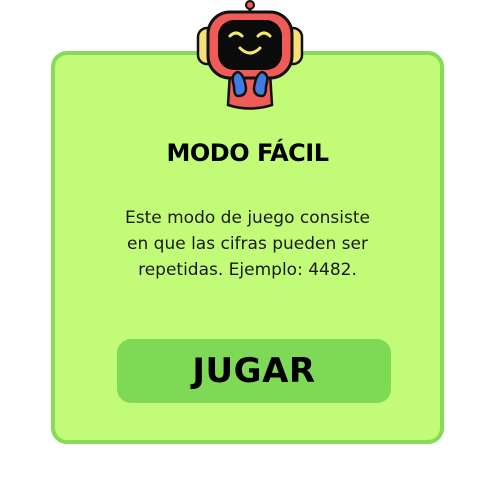 This screenshot has height=500, width=500. I want to click on mode-description-line: repetidas. Ejemplo: 4482., so click(247, 270).